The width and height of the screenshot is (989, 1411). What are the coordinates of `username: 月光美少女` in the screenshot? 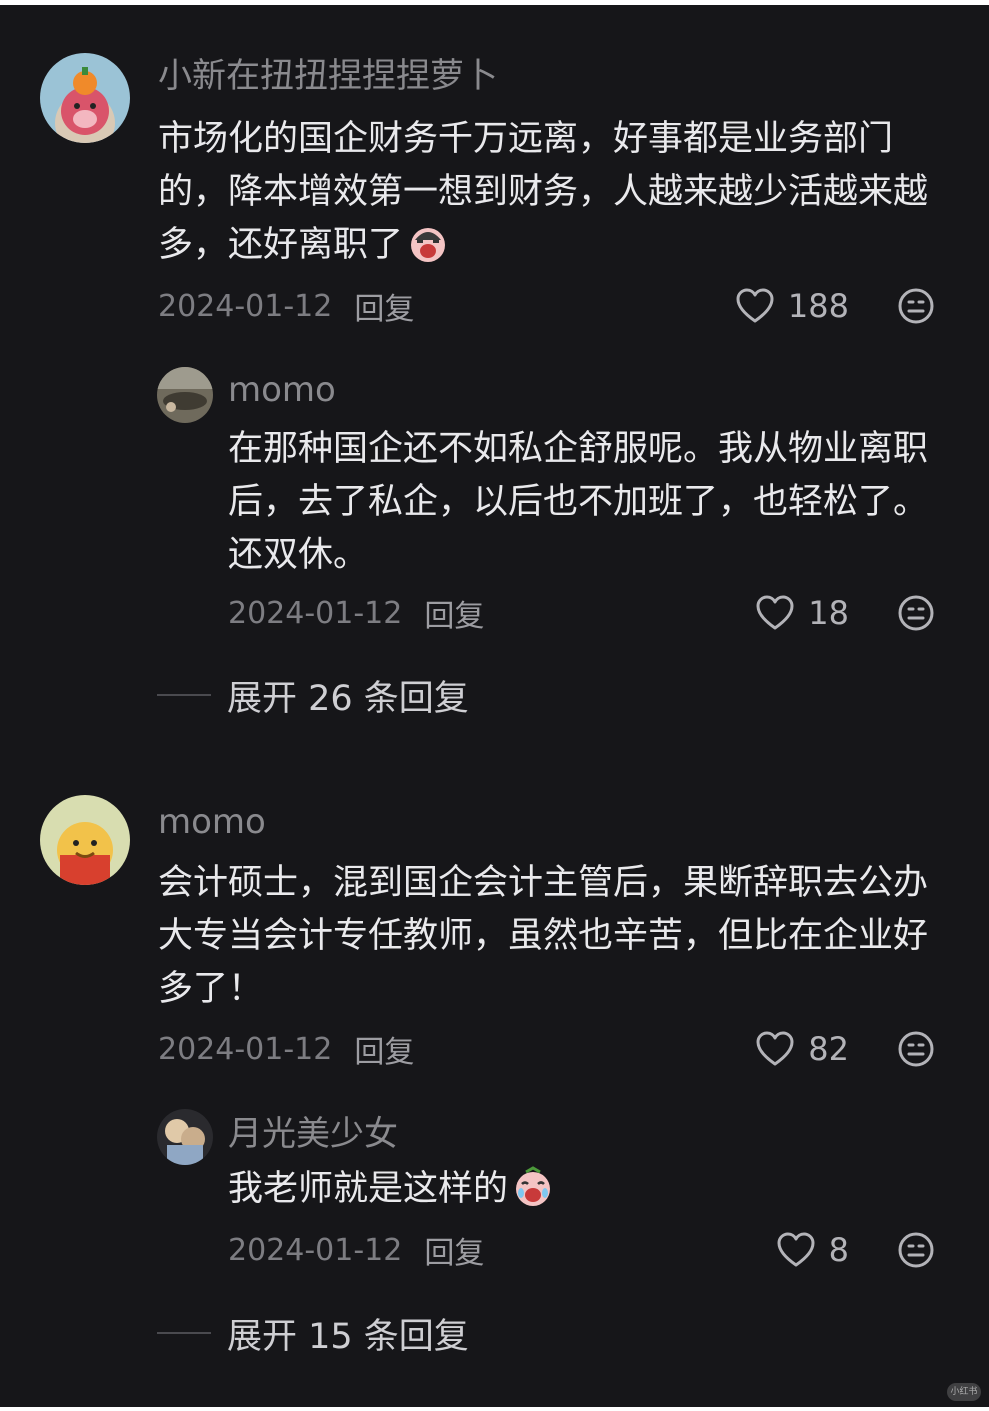 It's located at (313, 1134).